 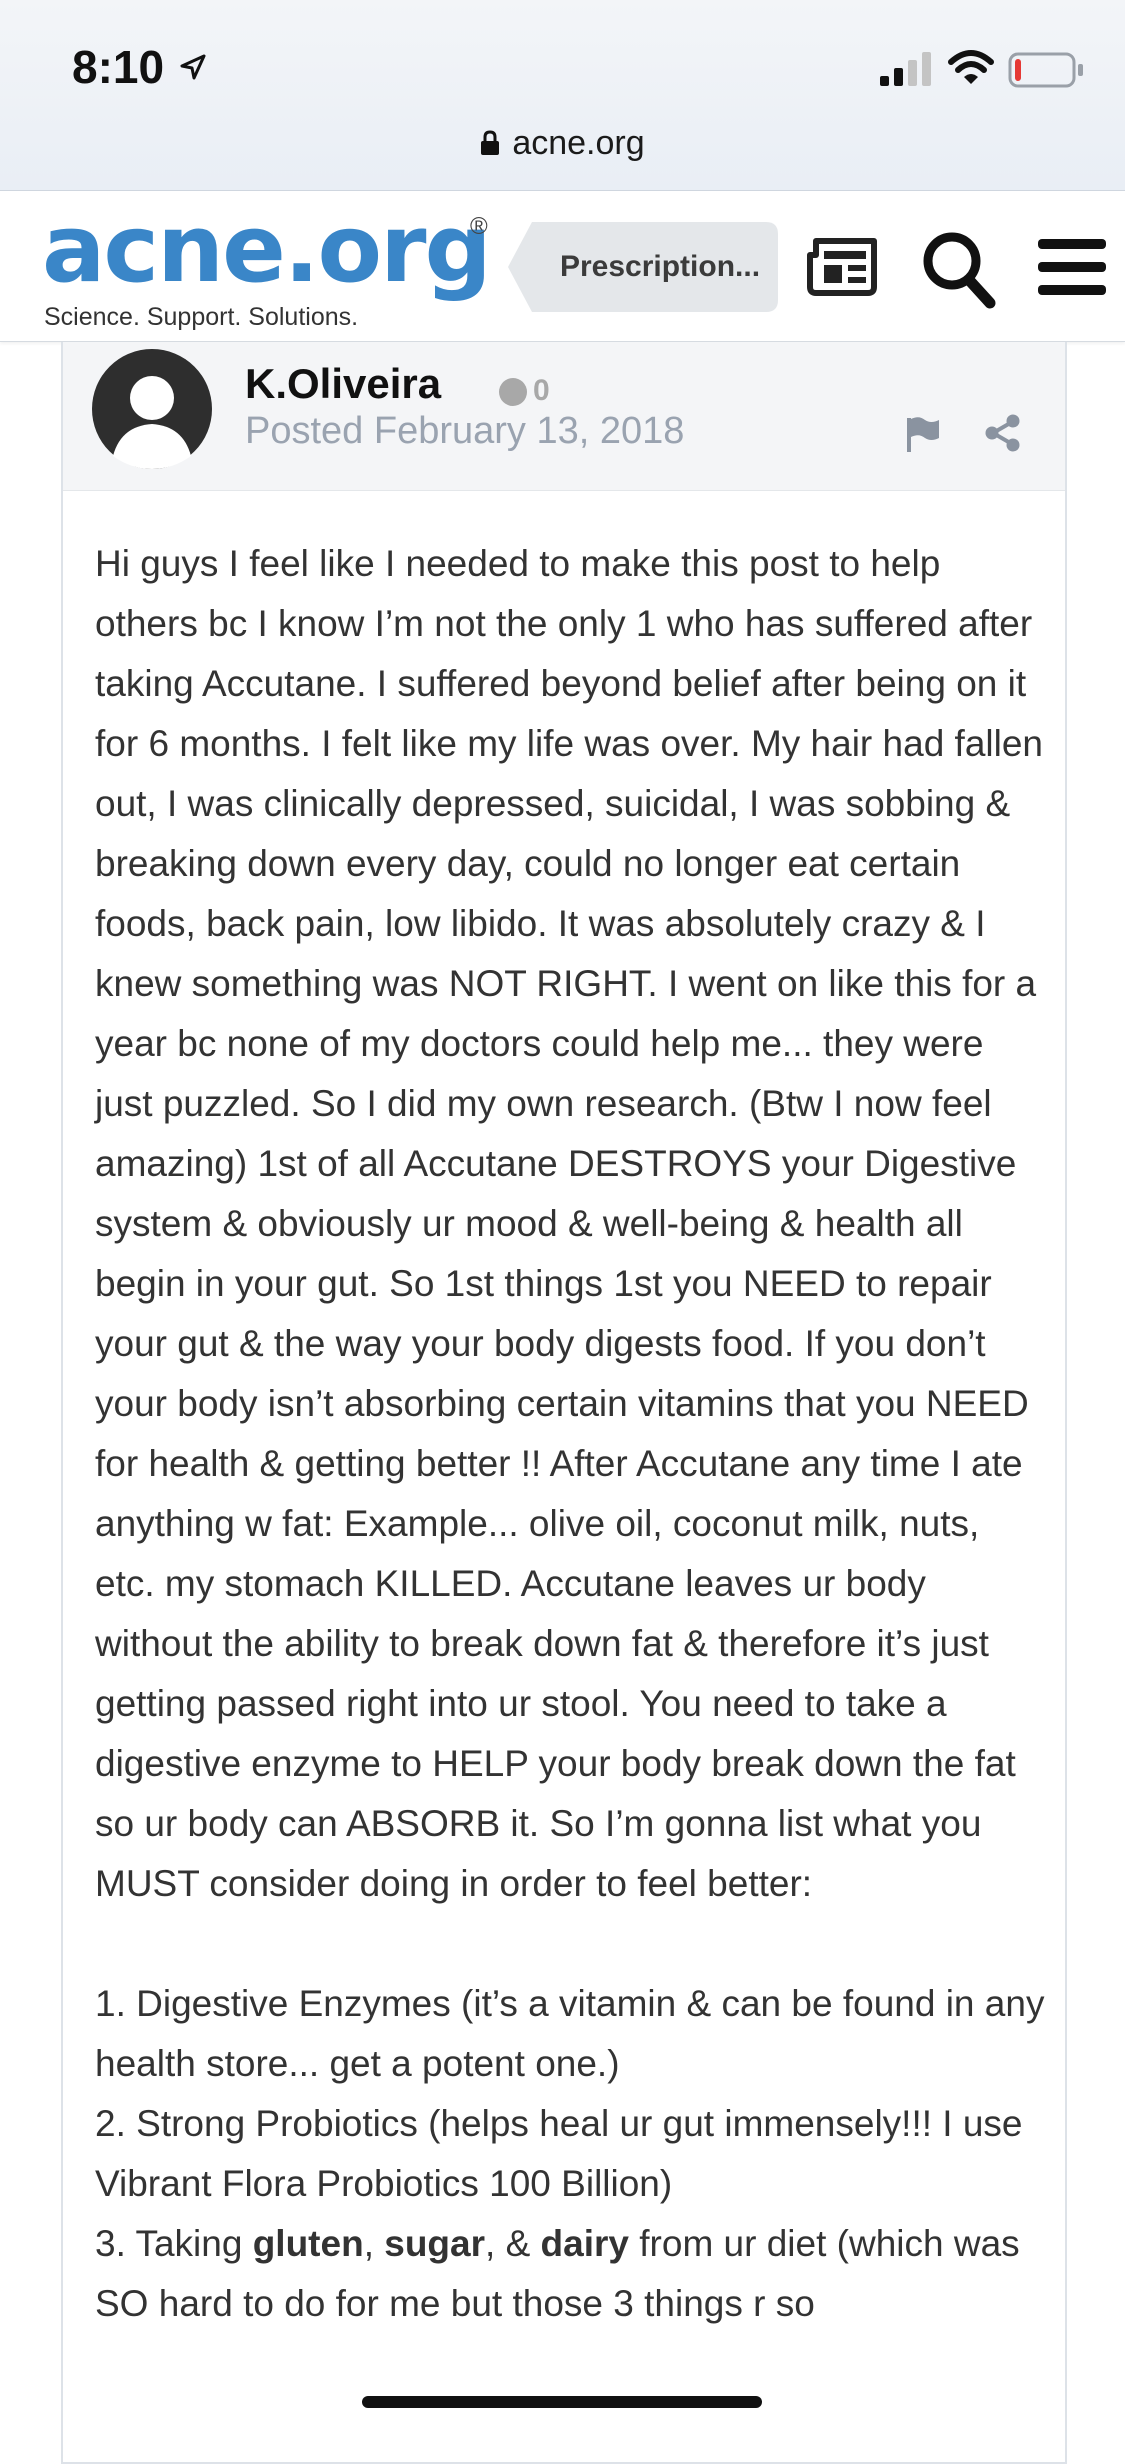 I want to click on address-bar: acne.org, so click(x=562, y=143).